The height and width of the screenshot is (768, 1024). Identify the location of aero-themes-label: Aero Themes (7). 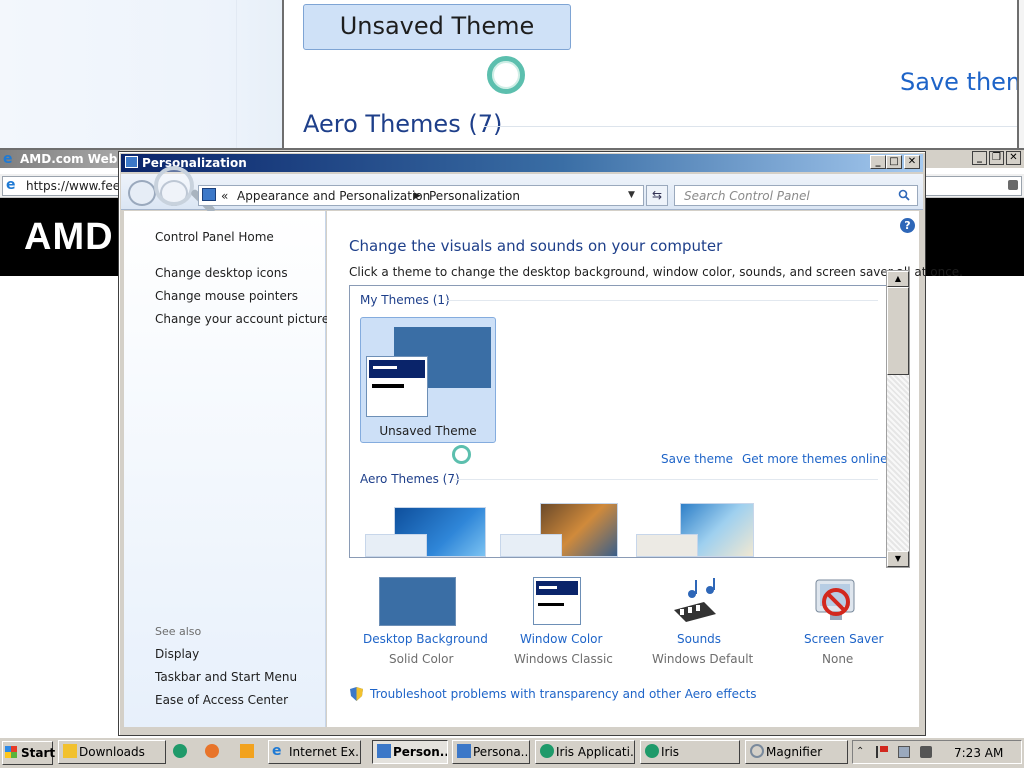
(410, 479).